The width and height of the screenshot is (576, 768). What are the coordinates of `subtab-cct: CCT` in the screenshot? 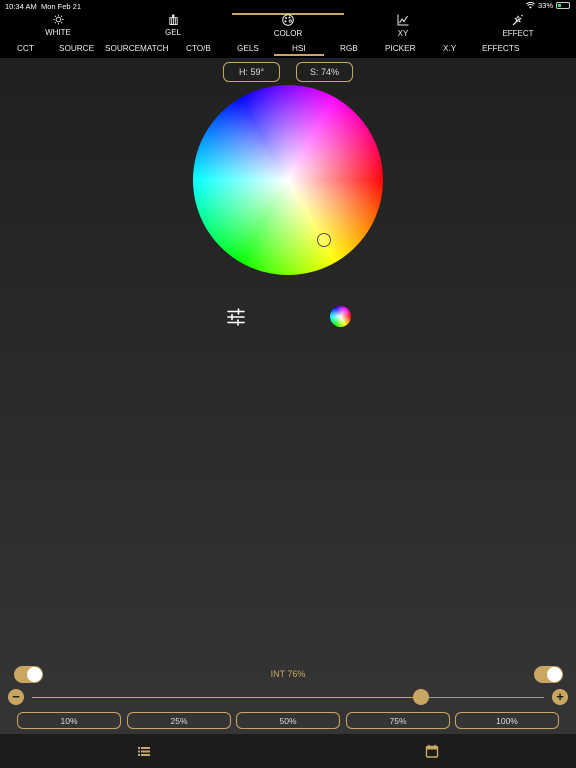 It's located at (25, 48).